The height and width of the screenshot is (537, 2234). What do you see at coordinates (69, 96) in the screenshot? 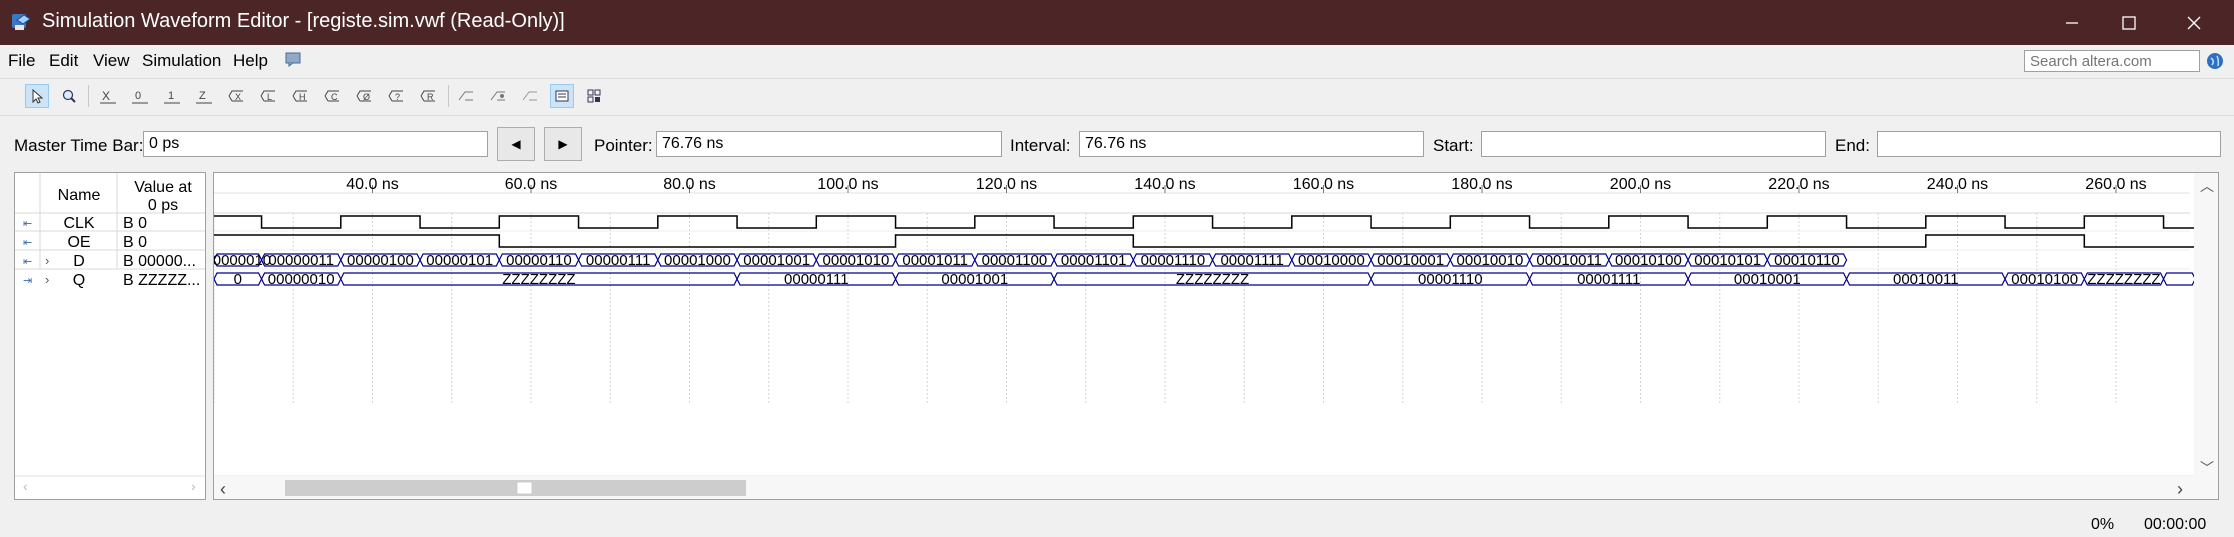
I see `zoom-tool-button` at bounding box center [69, 96].